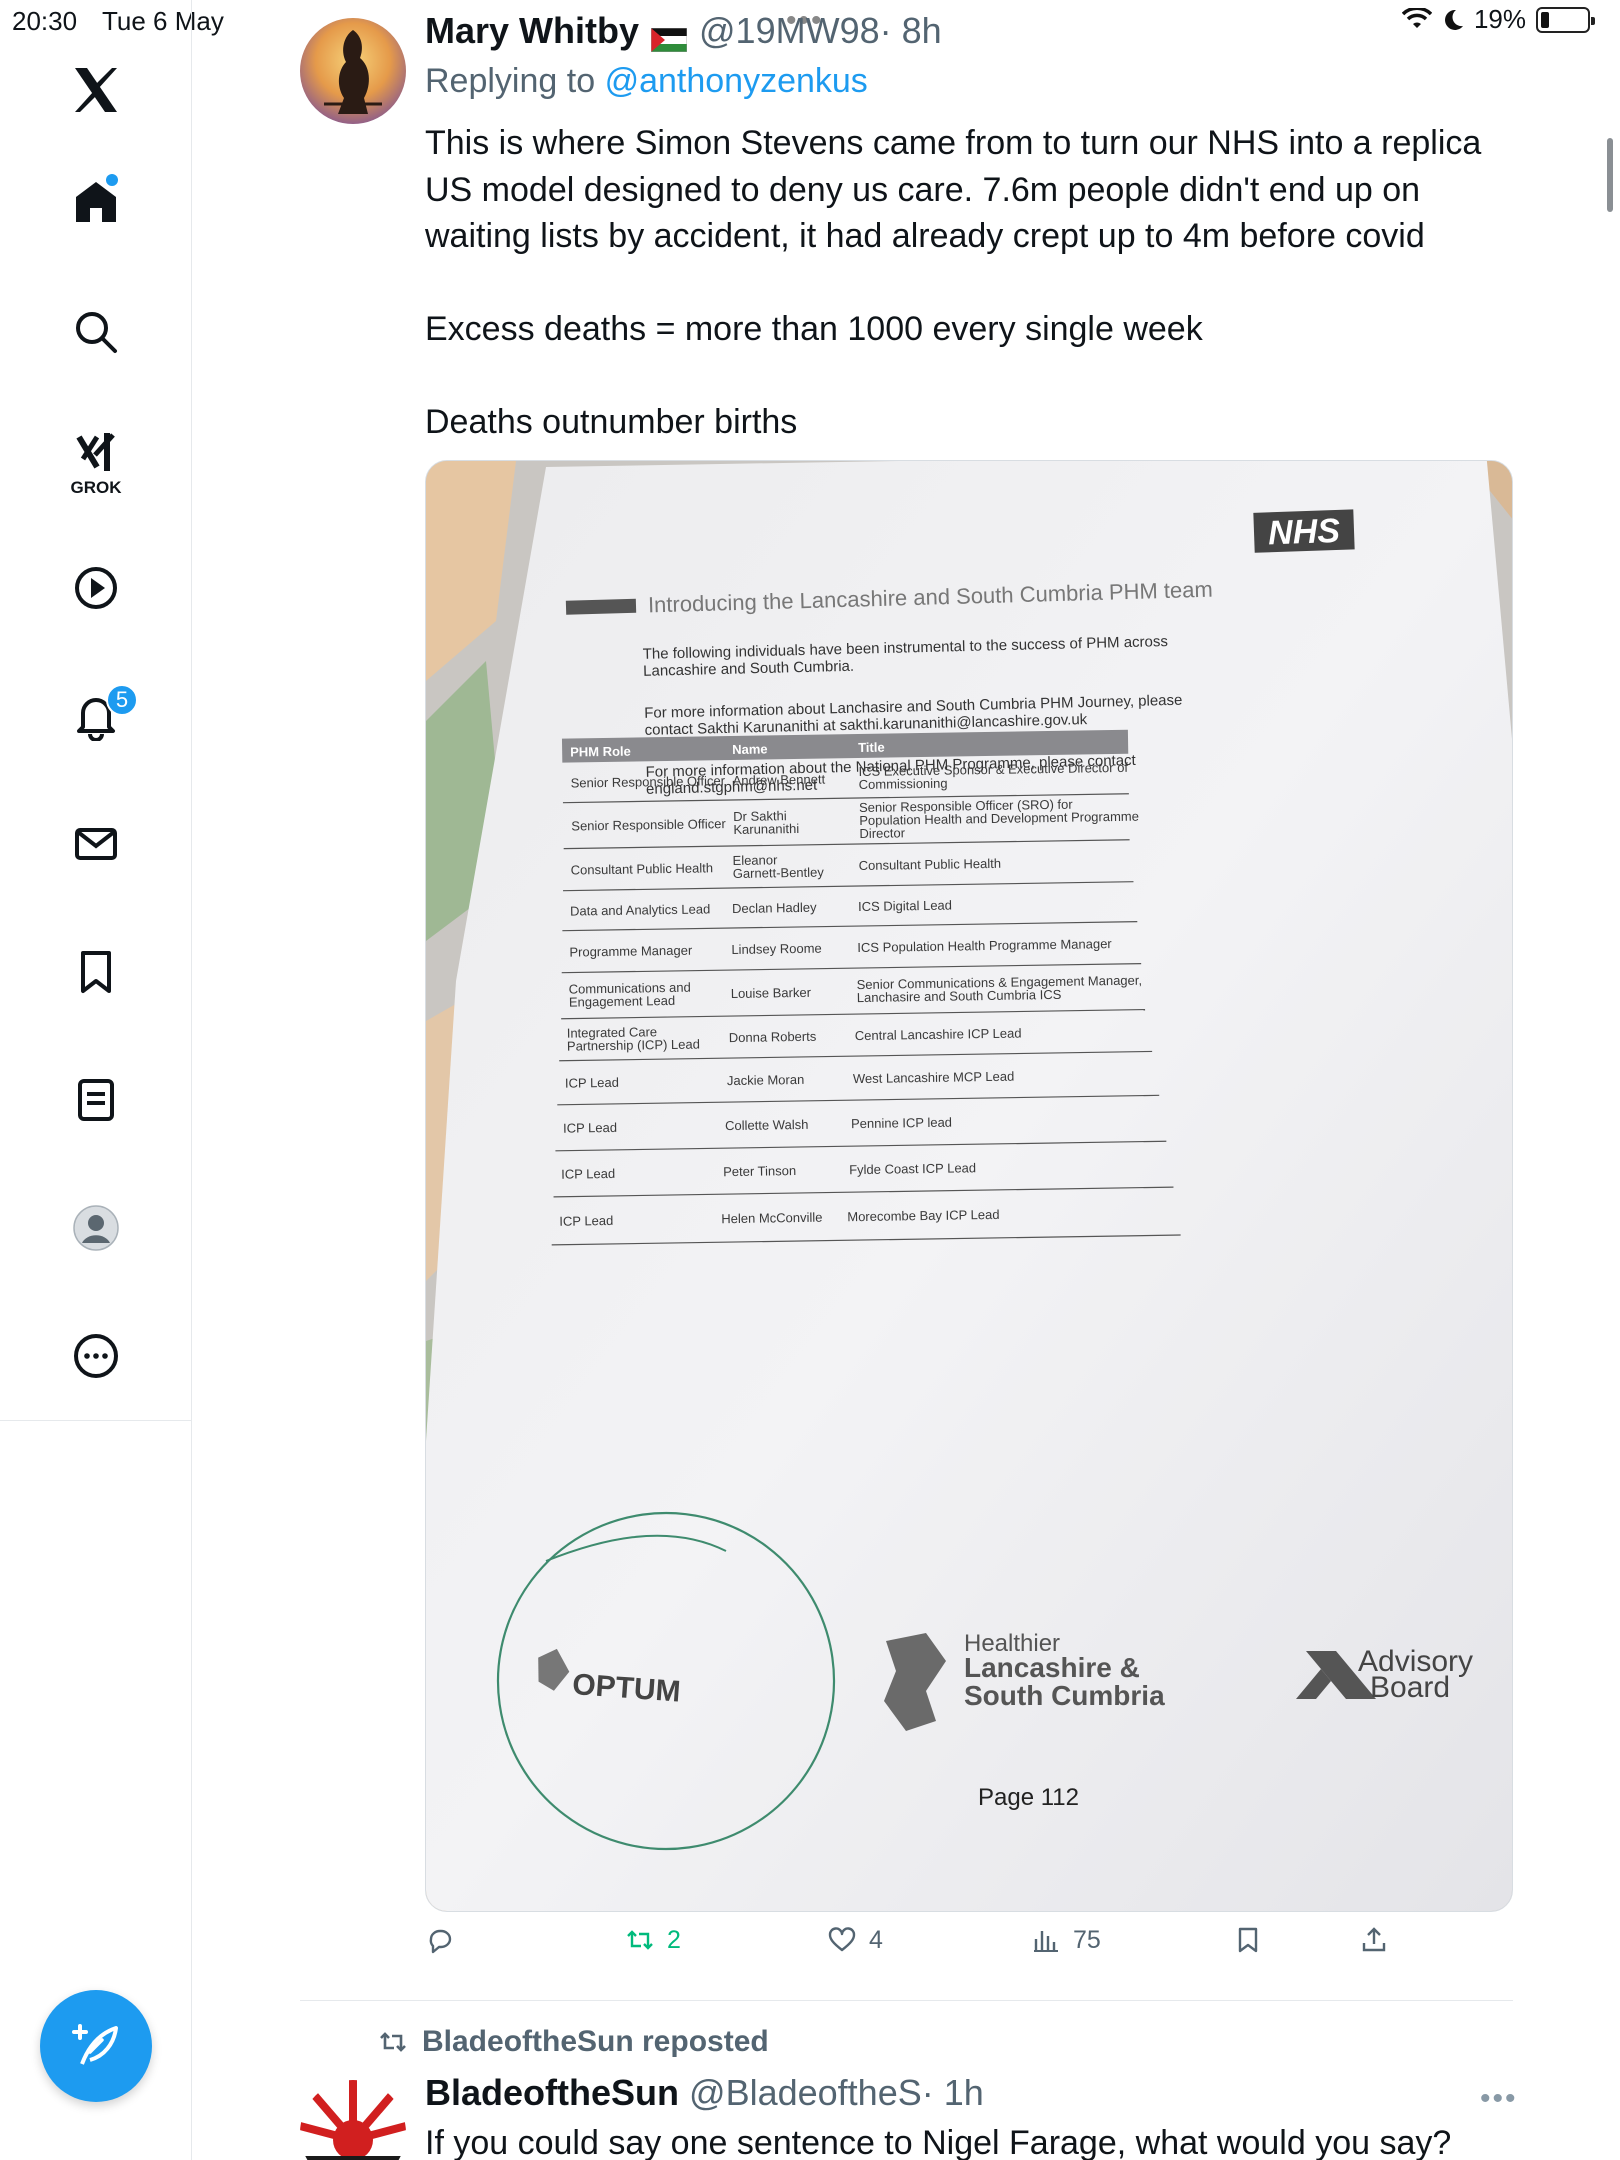 This screenshot has height=2160, width=1620. I want to click on bookmark-icon, so click(1248, 1940).